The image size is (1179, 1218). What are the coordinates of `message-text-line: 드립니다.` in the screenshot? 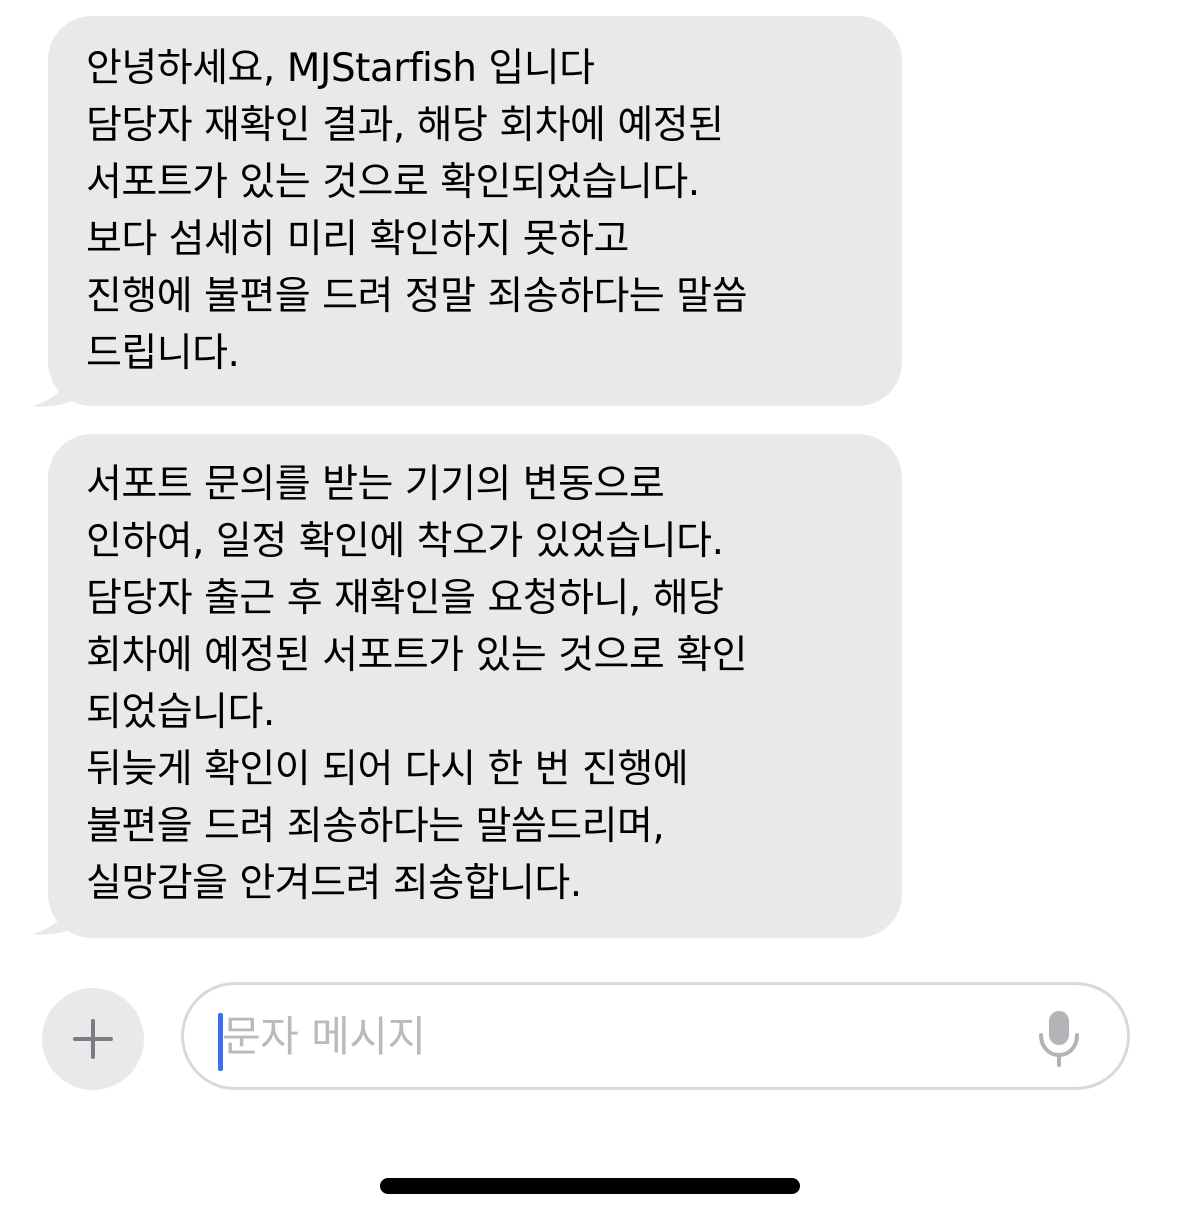 It's located at (163, 353).